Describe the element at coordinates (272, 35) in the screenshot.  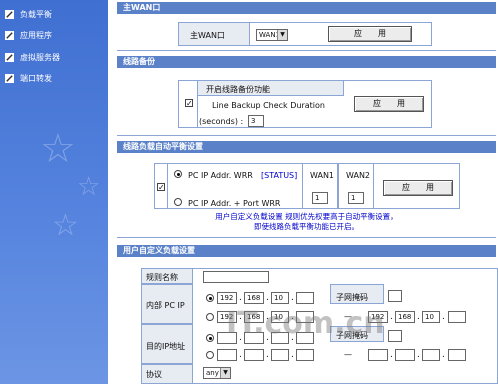
I see `primary-wan-select: WAN1 ▼` at that location.